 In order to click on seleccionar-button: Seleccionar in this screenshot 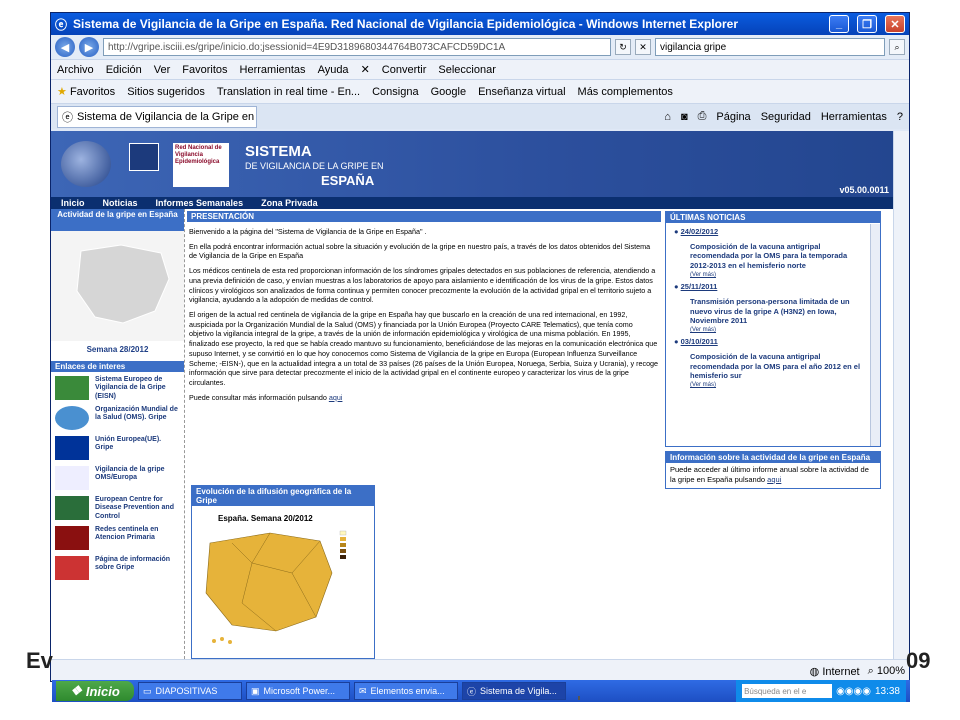, I will do `click(466, 70)`.